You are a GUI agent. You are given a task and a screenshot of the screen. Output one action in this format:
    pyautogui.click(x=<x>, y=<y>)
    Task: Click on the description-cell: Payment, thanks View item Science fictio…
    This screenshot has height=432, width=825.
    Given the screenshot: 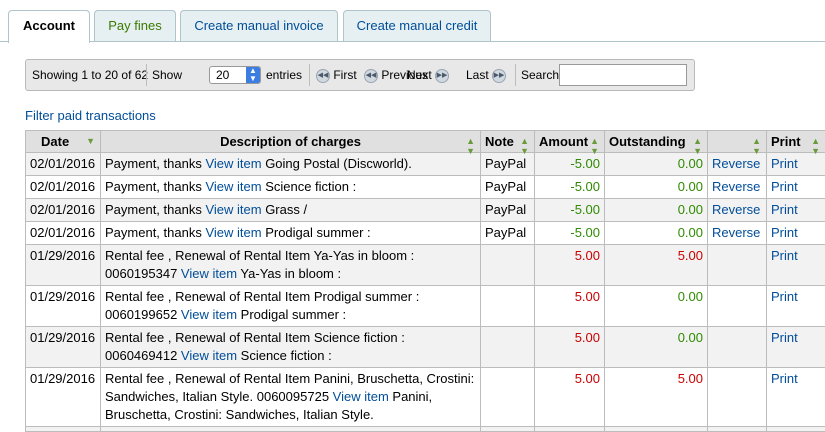 What is the action you would take?
    pyautogui.click(x=291, y=187)
    